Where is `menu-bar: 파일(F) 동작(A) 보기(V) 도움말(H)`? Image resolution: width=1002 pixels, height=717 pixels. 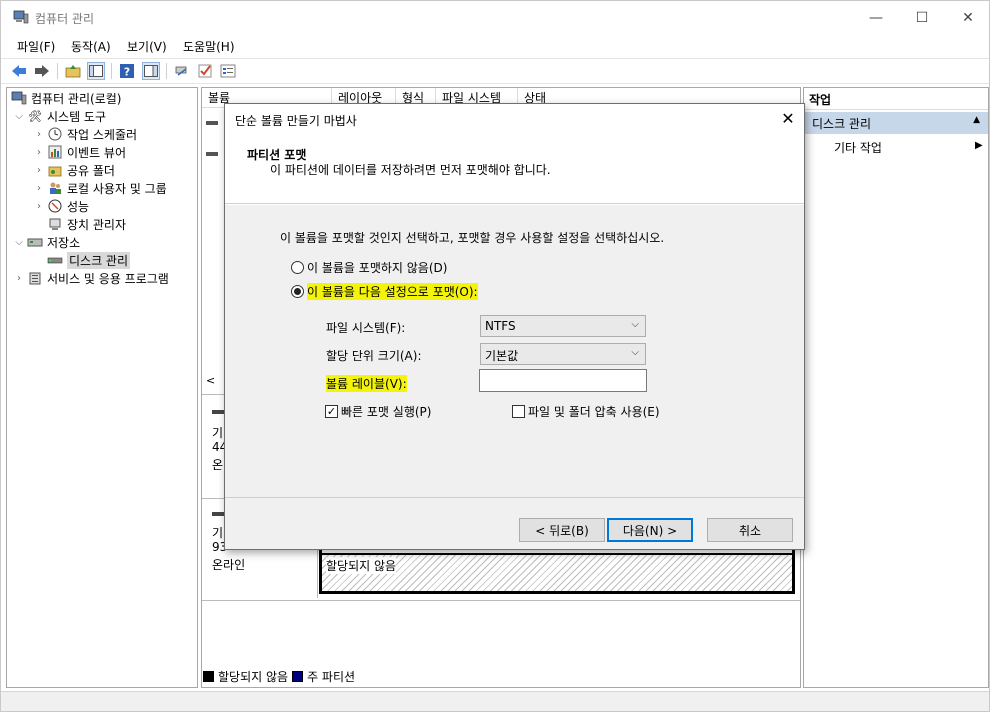
menu-bar: 파일(F) 동작(A) 보기(V) 도움말(H) is located at coordinates (495, 46).